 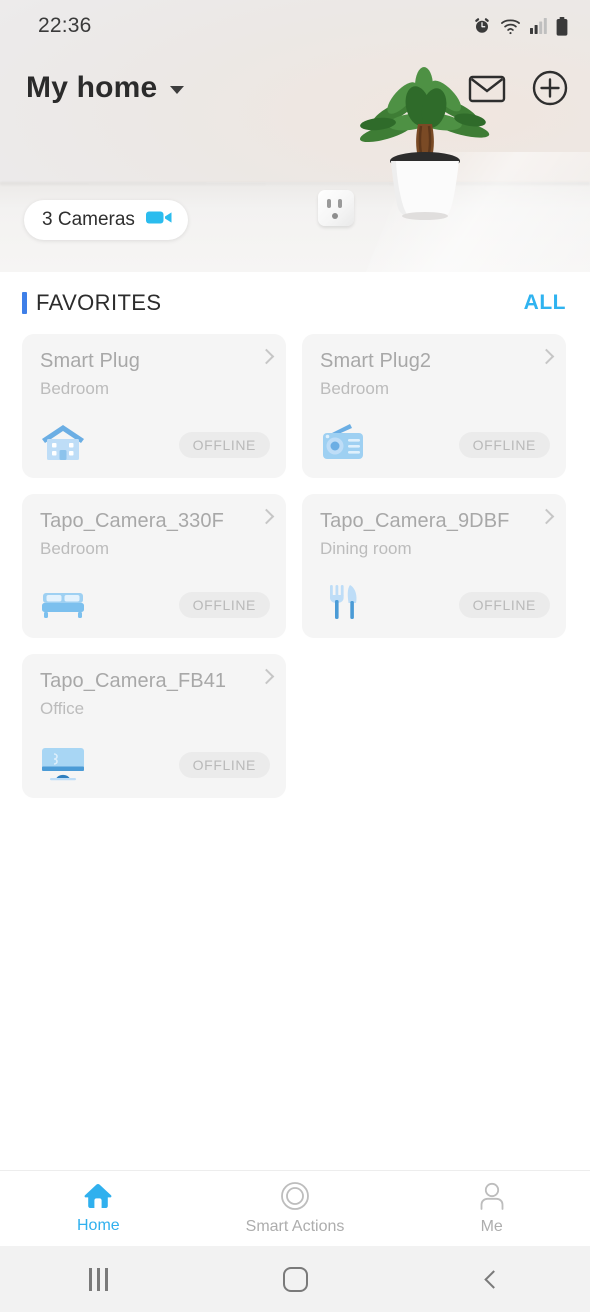 I want to click on mail-icon, so click(x=487, y=88).